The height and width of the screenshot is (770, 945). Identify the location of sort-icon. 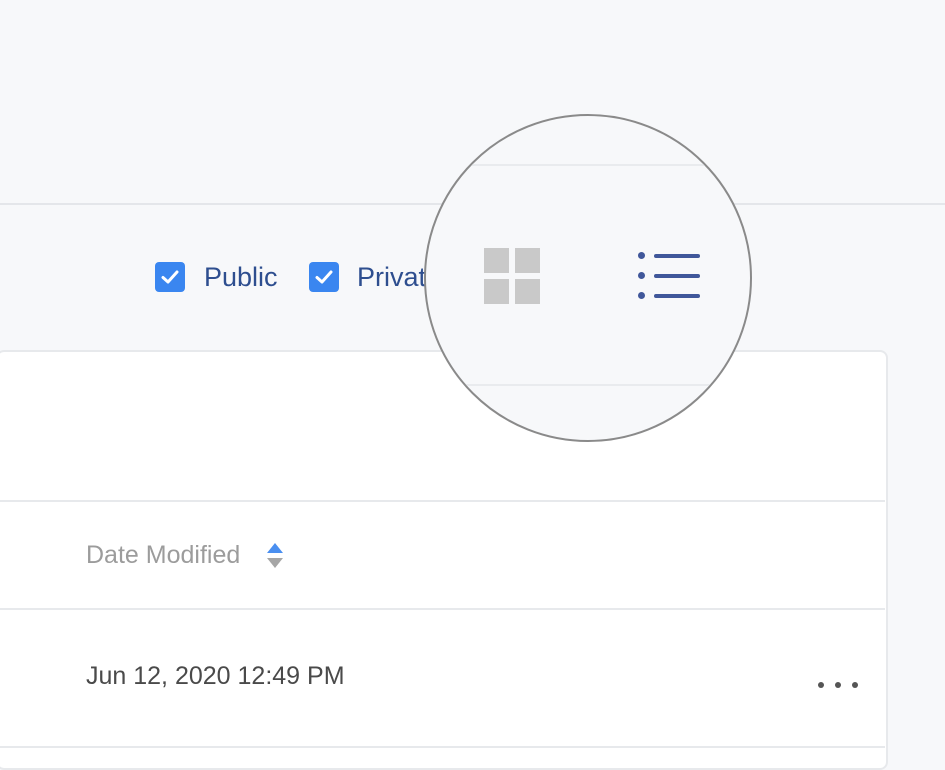
(275, 556).